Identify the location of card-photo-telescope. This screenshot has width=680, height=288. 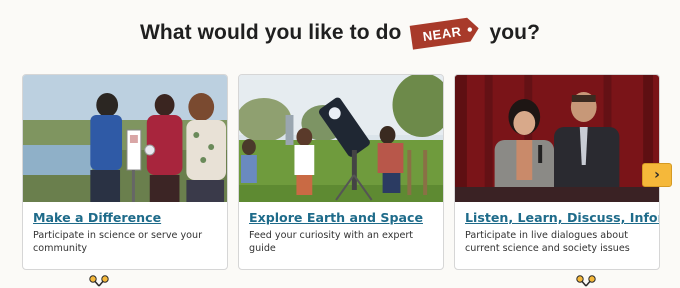
(341, 138).